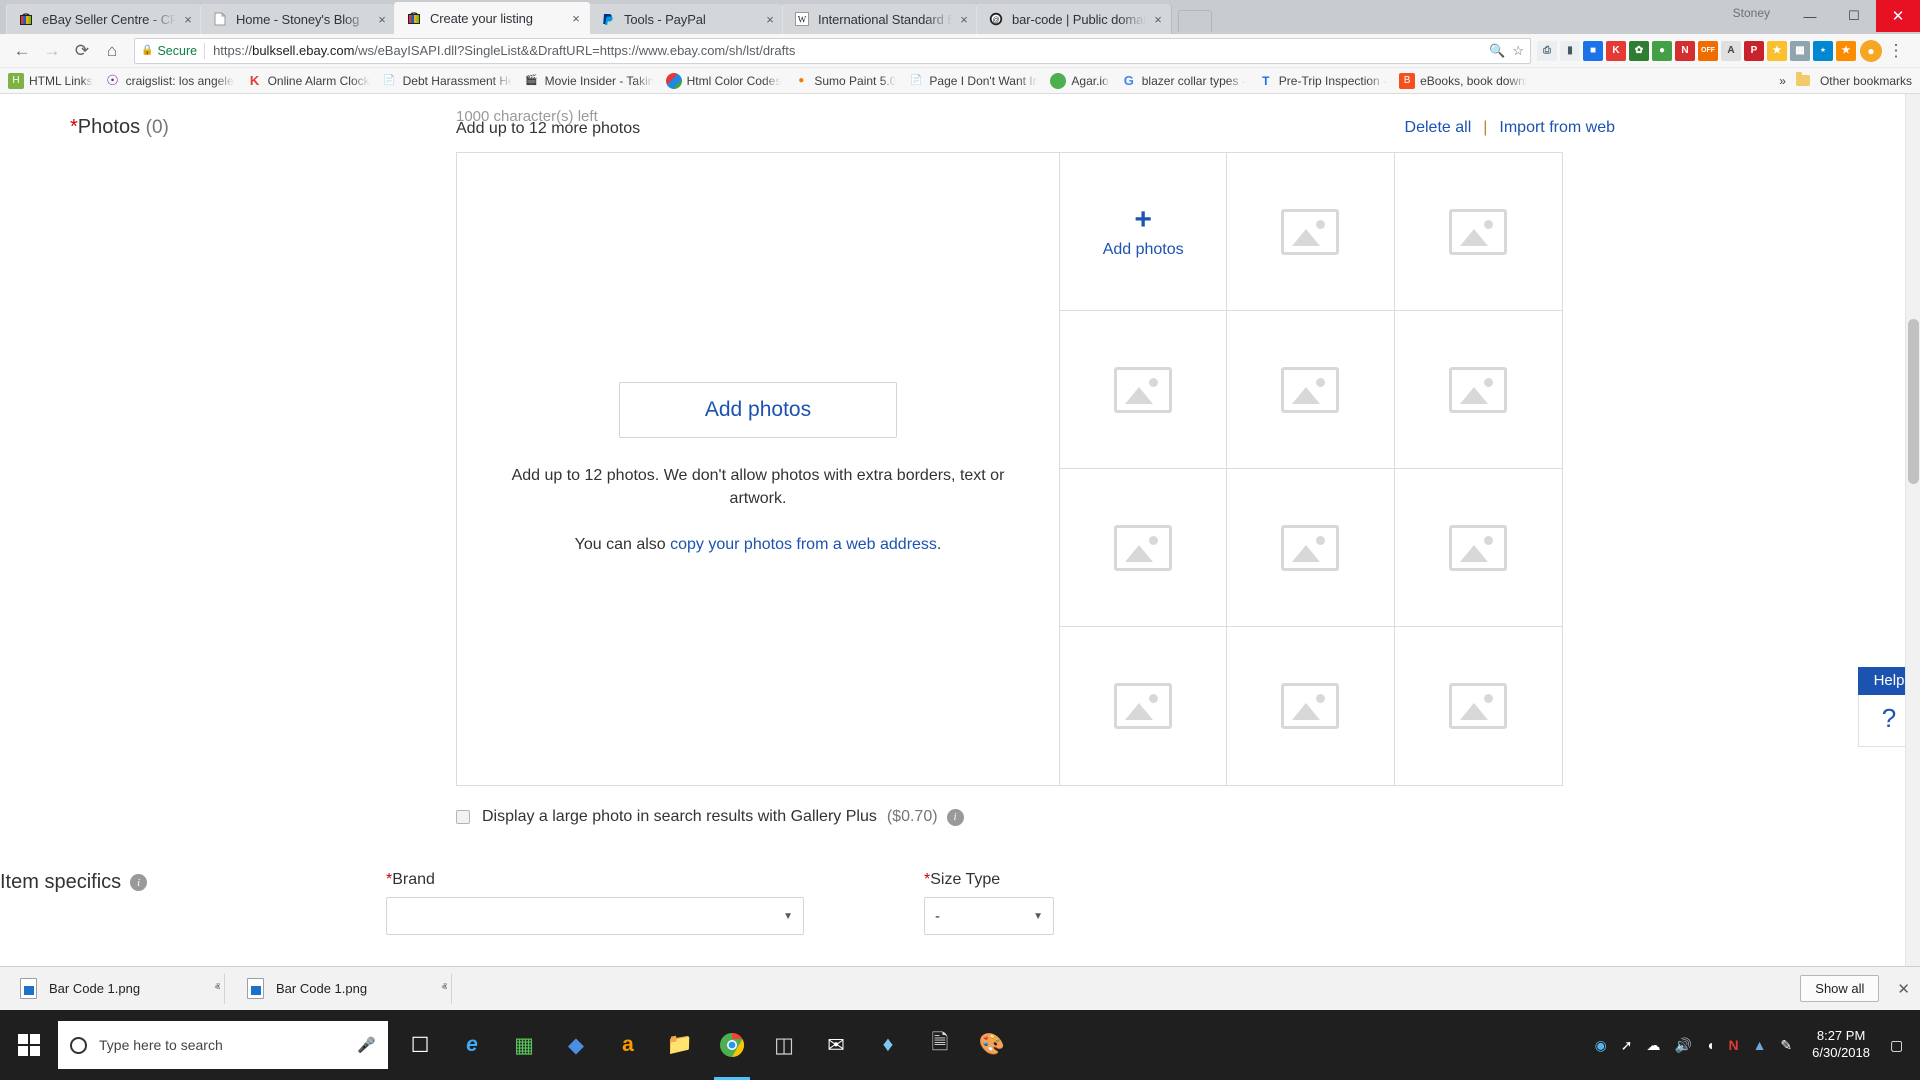 This screenshot has height=1080, width=1920. What do you see at coordinates (888, 1045) in the screenshot?
I see `app-icon: ♦` at bounding box center [888, 1045].